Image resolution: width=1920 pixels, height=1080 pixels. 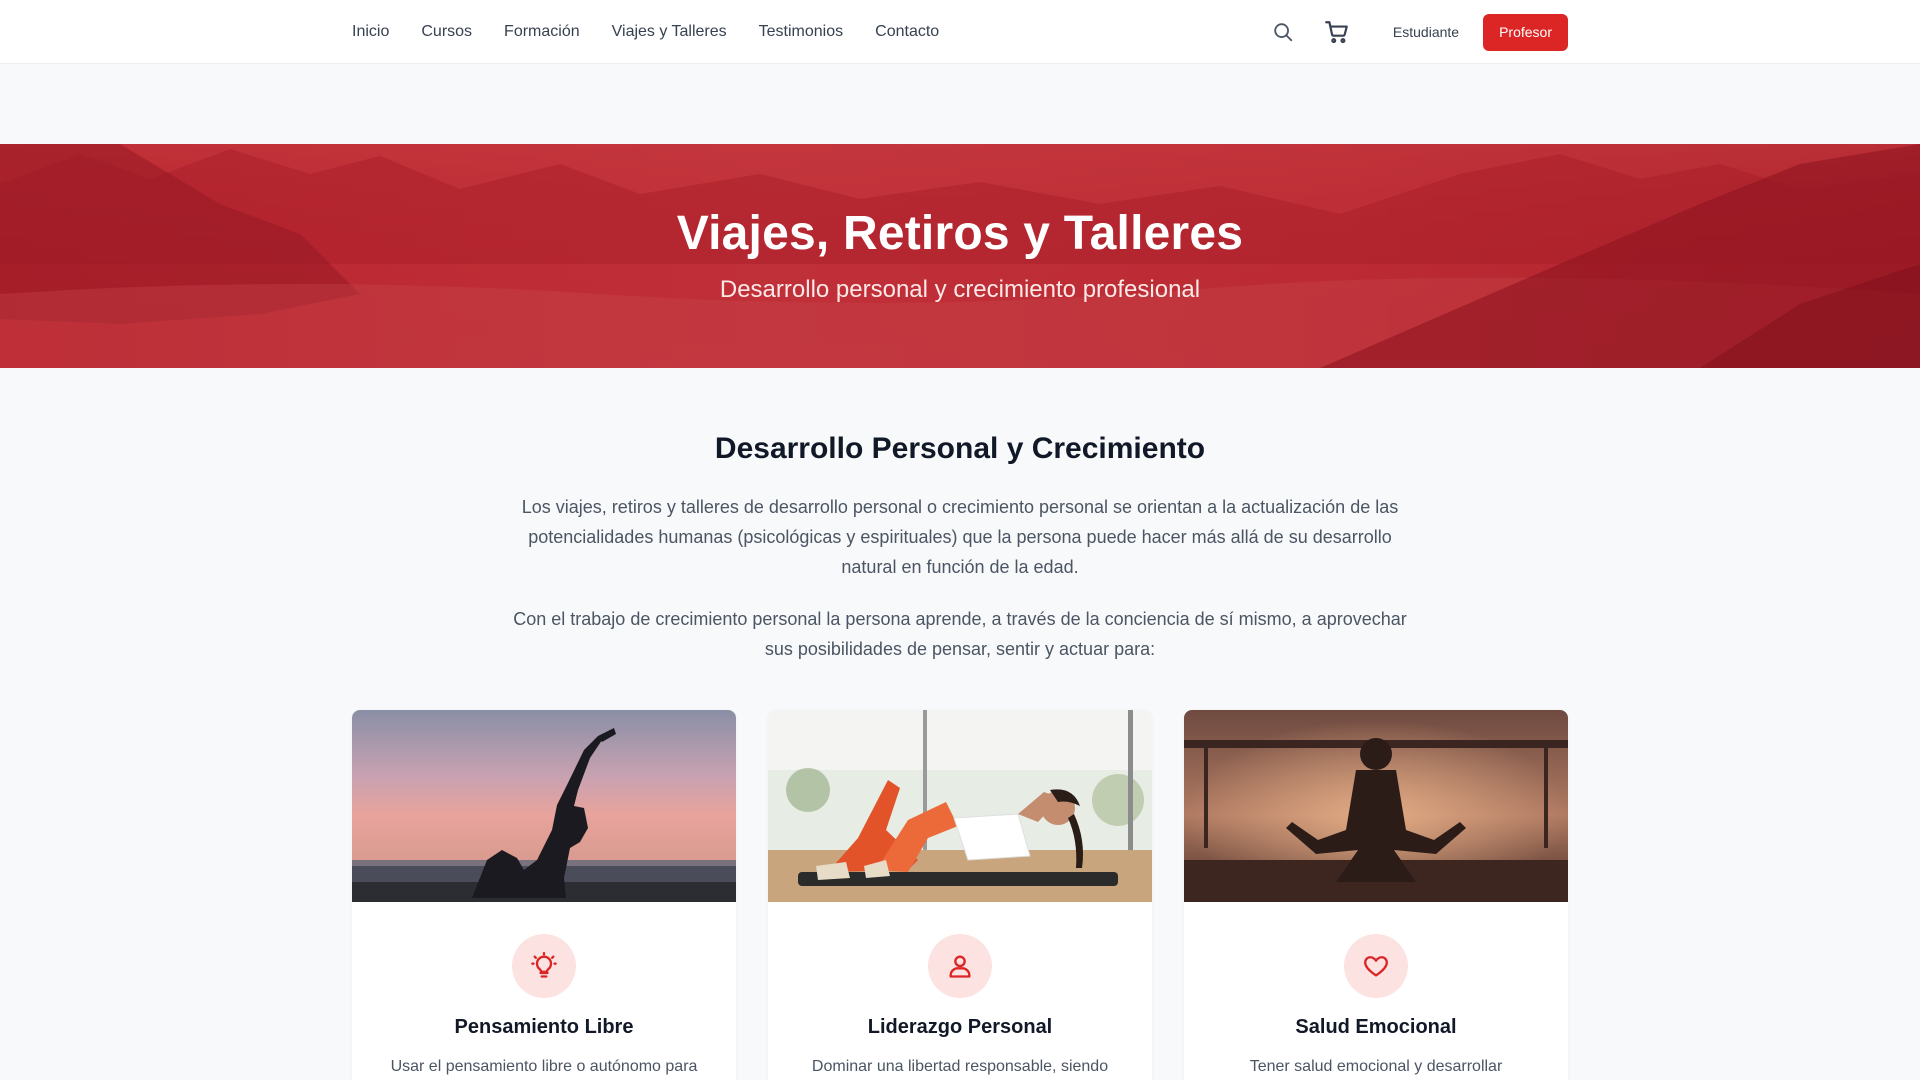 What do you see at coordinates (1525, 32) in the screenshot?
I see `teacher-login-button: Profesor` at bounding box center [1525, 32].